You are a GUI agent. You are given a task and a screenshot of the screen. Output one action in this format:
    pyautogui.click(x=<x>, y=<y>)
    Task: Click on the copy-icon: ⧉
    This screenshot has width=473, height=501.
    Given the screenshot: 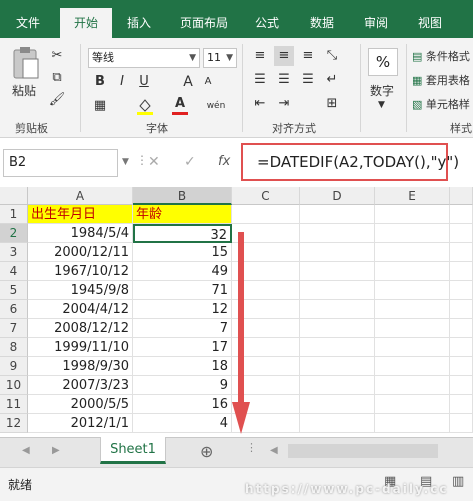 What is the action you would take?
    pyautogui.click(x=57, y=78)
    